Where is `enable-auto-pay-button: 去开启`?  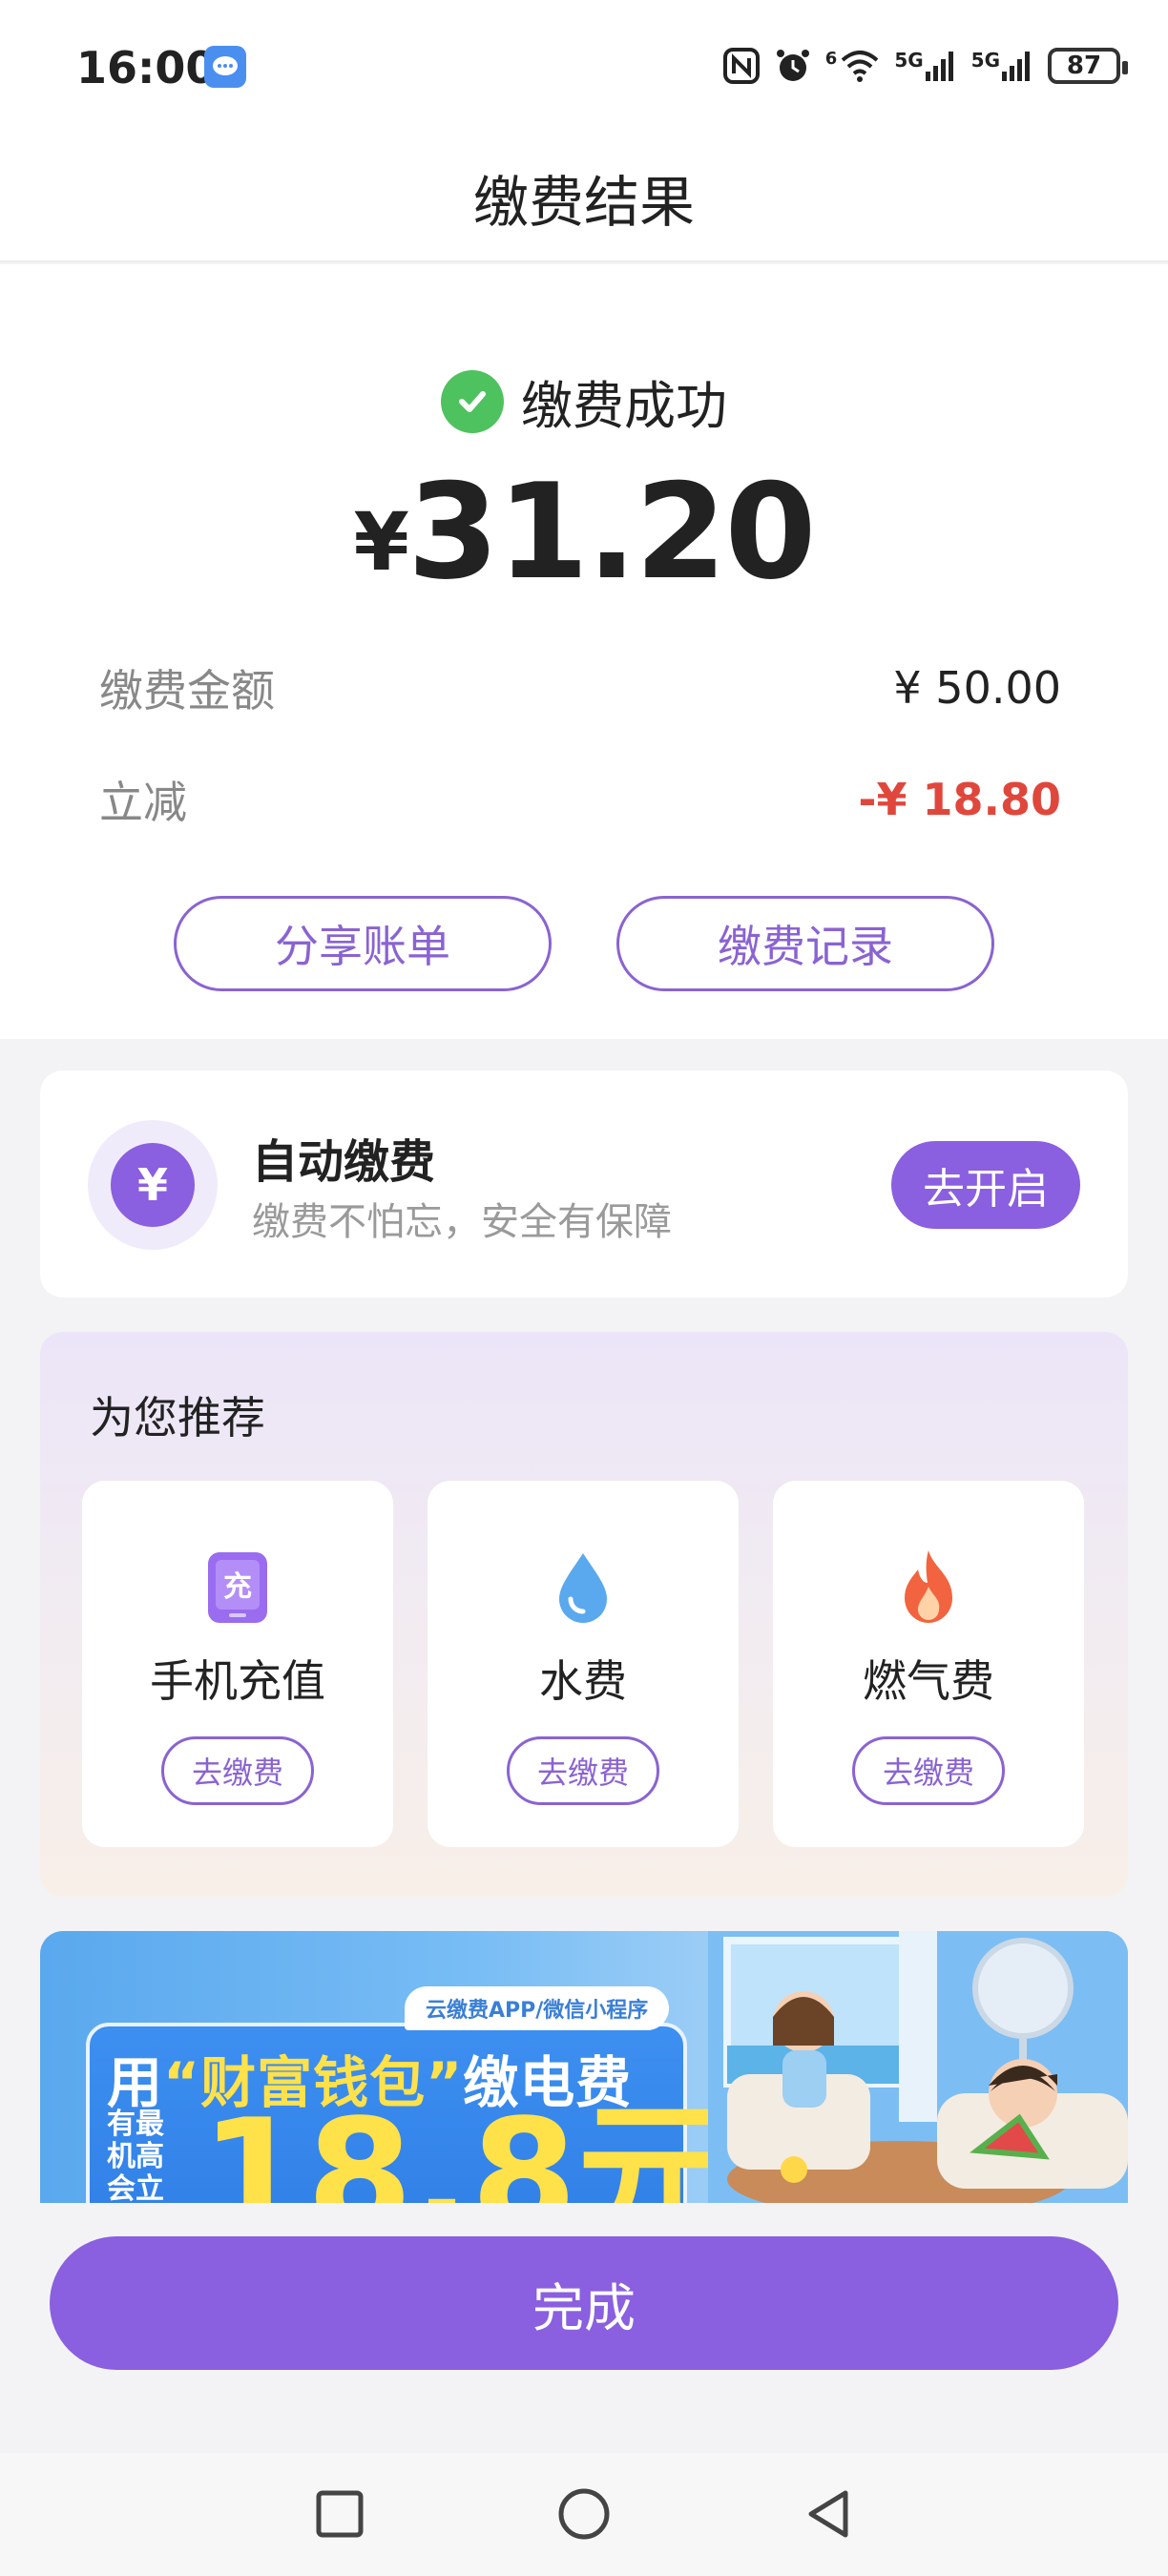 enable-auto-pay-button: 去开启 is located at coordinates (985, 1185).